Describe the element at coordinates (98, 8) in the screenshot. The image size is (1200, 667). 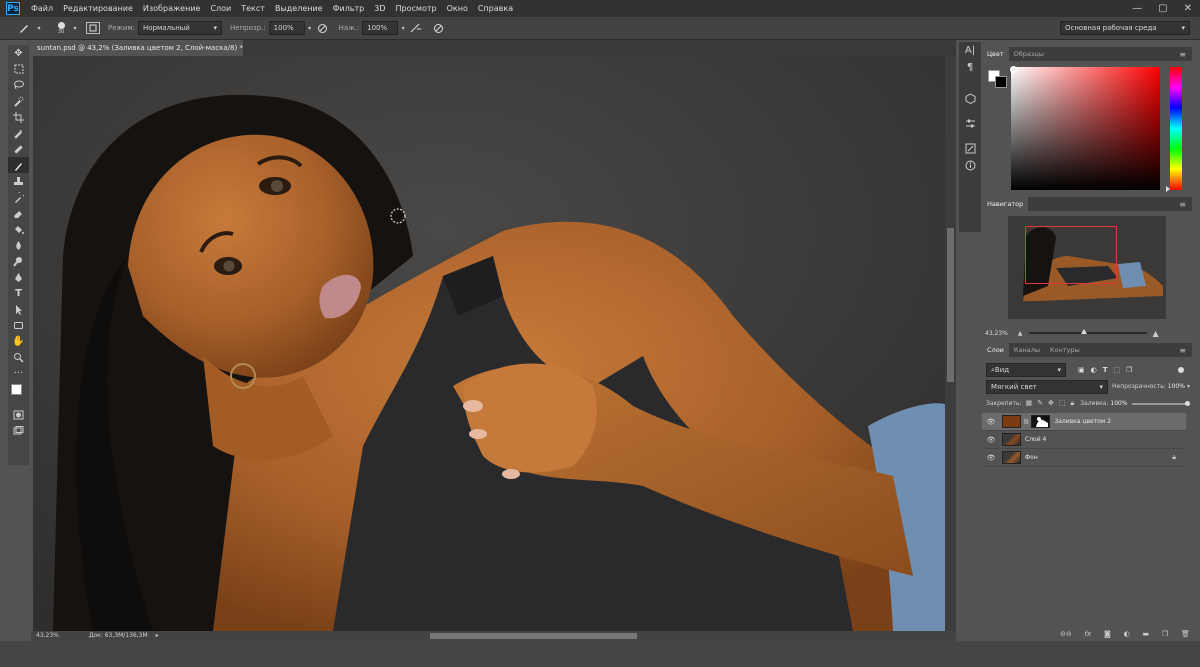
I see `menu-edit: Редактирование` at that location.